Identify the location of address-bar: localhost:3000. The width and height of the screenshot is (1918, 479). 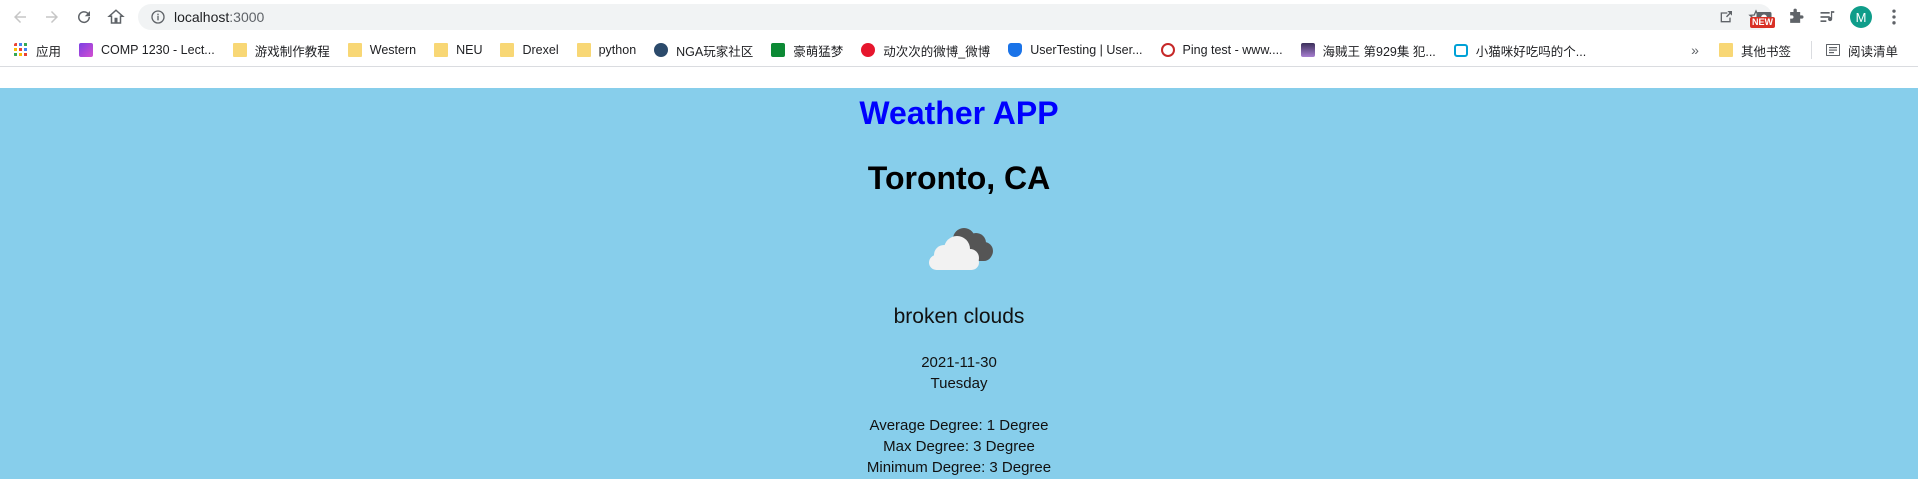
(955, 17).